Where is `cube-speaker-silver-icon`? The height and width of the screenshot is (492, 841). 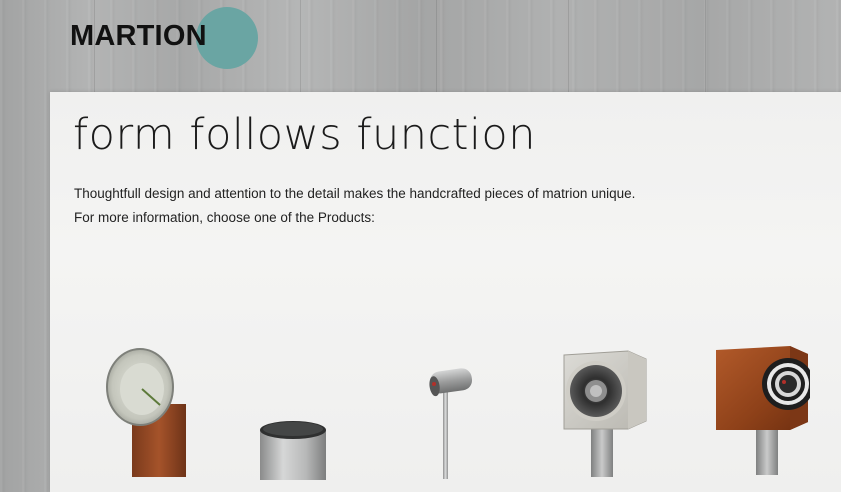 cube-speaker-silver-icon is located at coordinates (605, 413).